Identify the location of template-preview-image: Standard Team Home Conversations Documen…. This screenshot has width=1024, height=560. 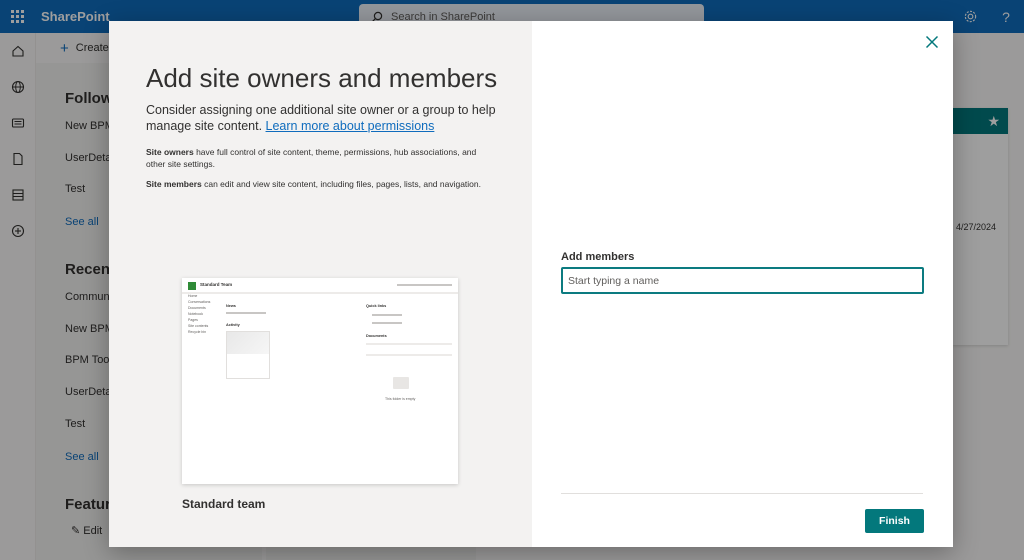
(320, 381).